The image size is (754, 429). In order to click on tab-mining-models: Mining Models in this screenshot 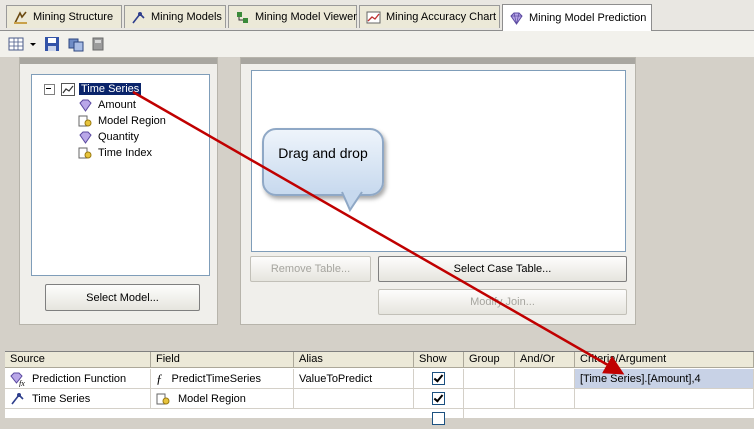, I will do `click(175, 16)`.